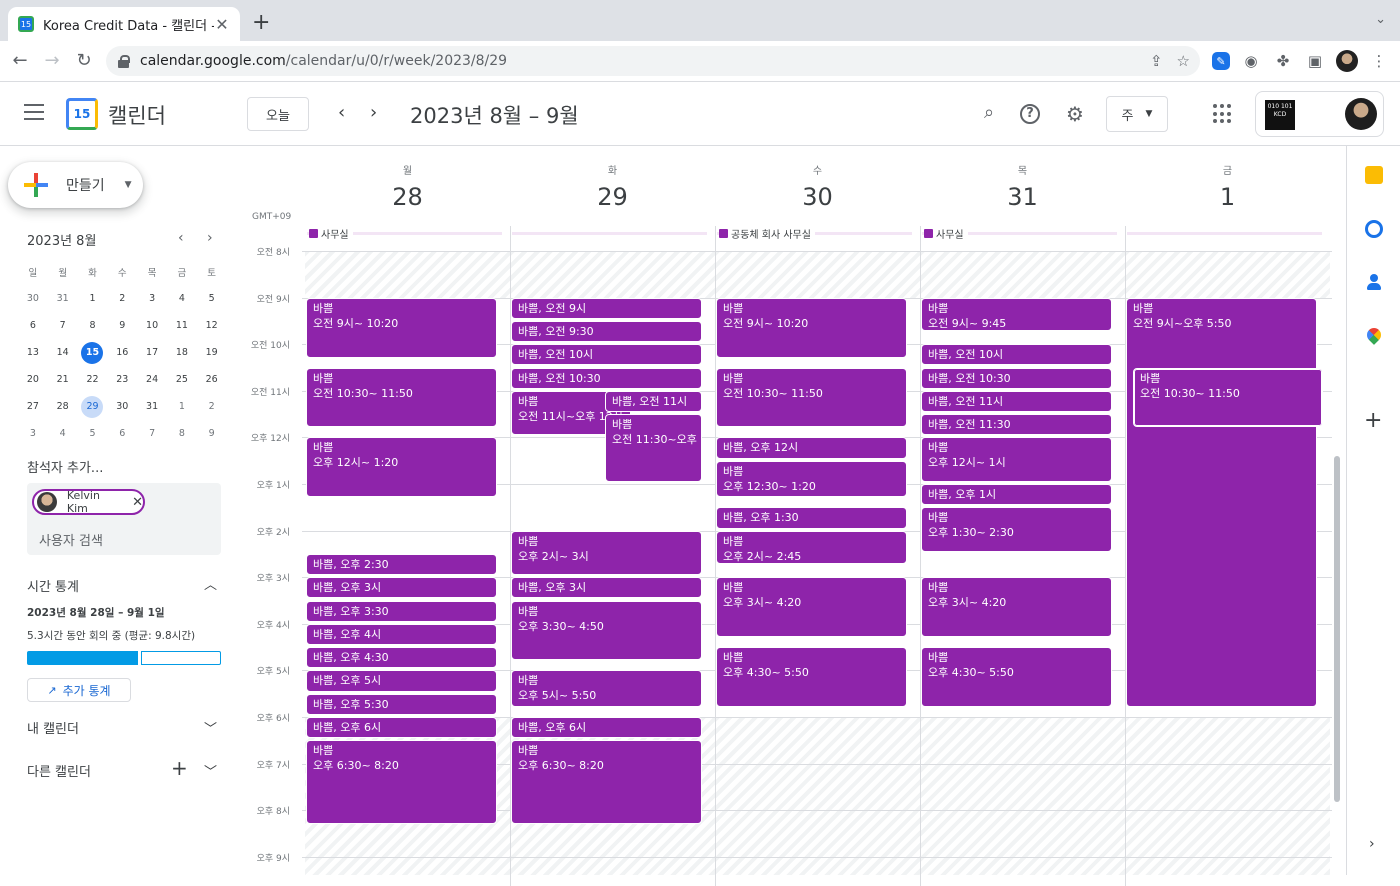 The height and width of the screenshot is (886, 1400). What do you see at coordinates (811, 518) in the screenshot?
I see `calendar-event: 바쁨, 오후 1:30` at bounding box center [811, 518].